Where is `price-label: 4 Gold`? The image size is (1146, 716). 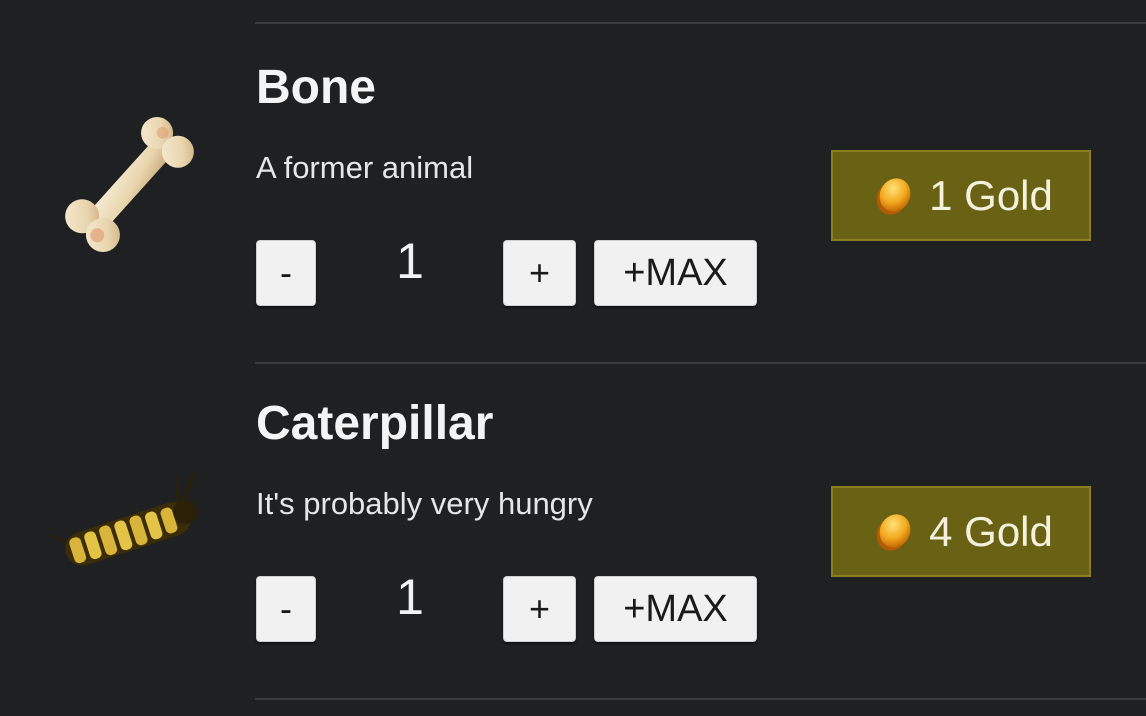 price-label: 4 Gold is located at coordinates (991, 531).